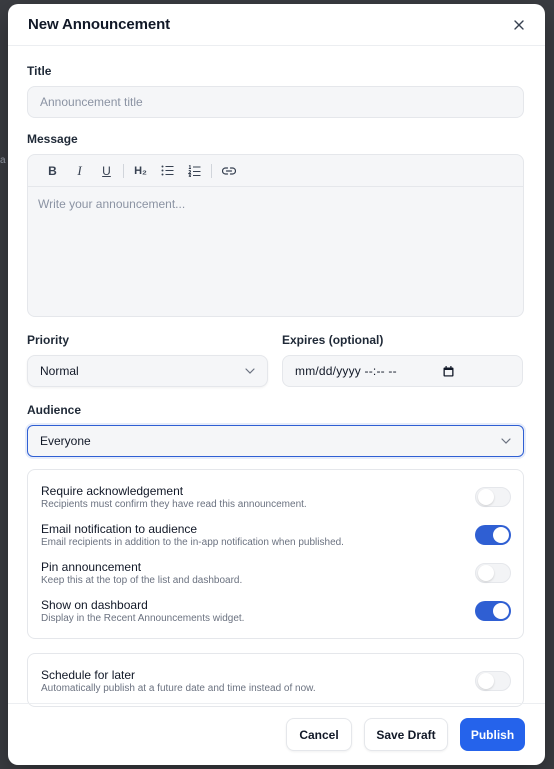 This screenshot has height=769, width=554. Describe the element at coordinates (402, 371) in the screenshot. I see `expires-input: mm/dd/yyyy --:-- --` at that location.